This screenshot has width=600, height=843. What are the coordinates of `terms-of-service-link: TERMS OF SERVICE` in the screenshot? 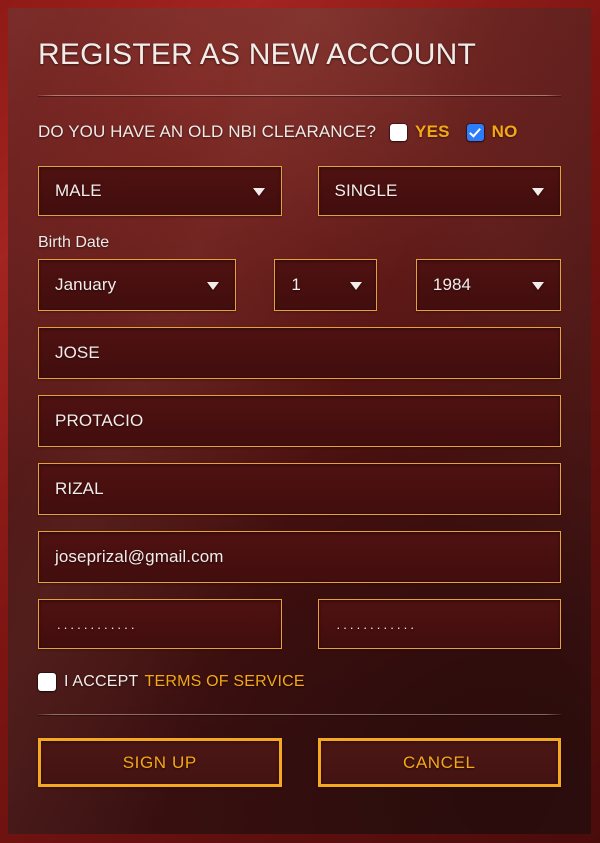 It's located at (225, 682).